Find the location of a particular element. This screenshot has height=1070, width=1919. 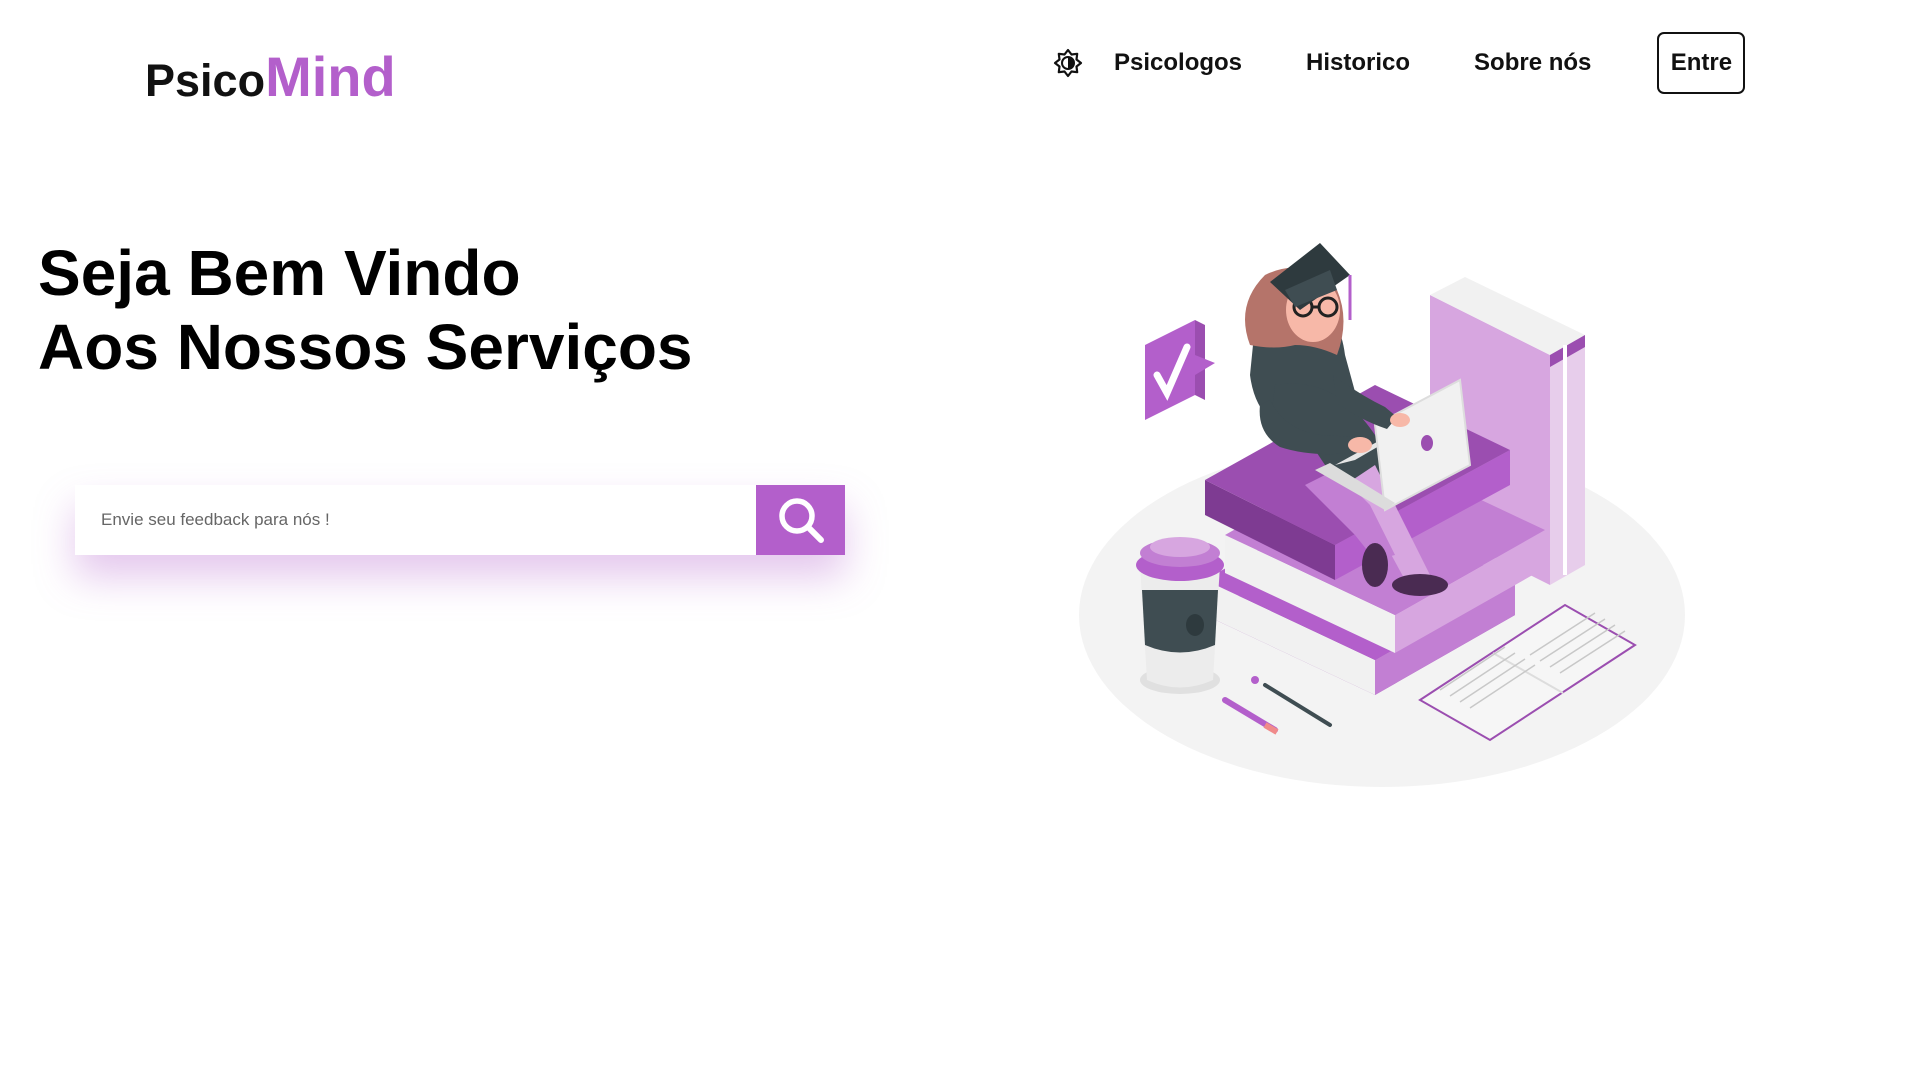

feedback-input is located at coordinates (415, 520).